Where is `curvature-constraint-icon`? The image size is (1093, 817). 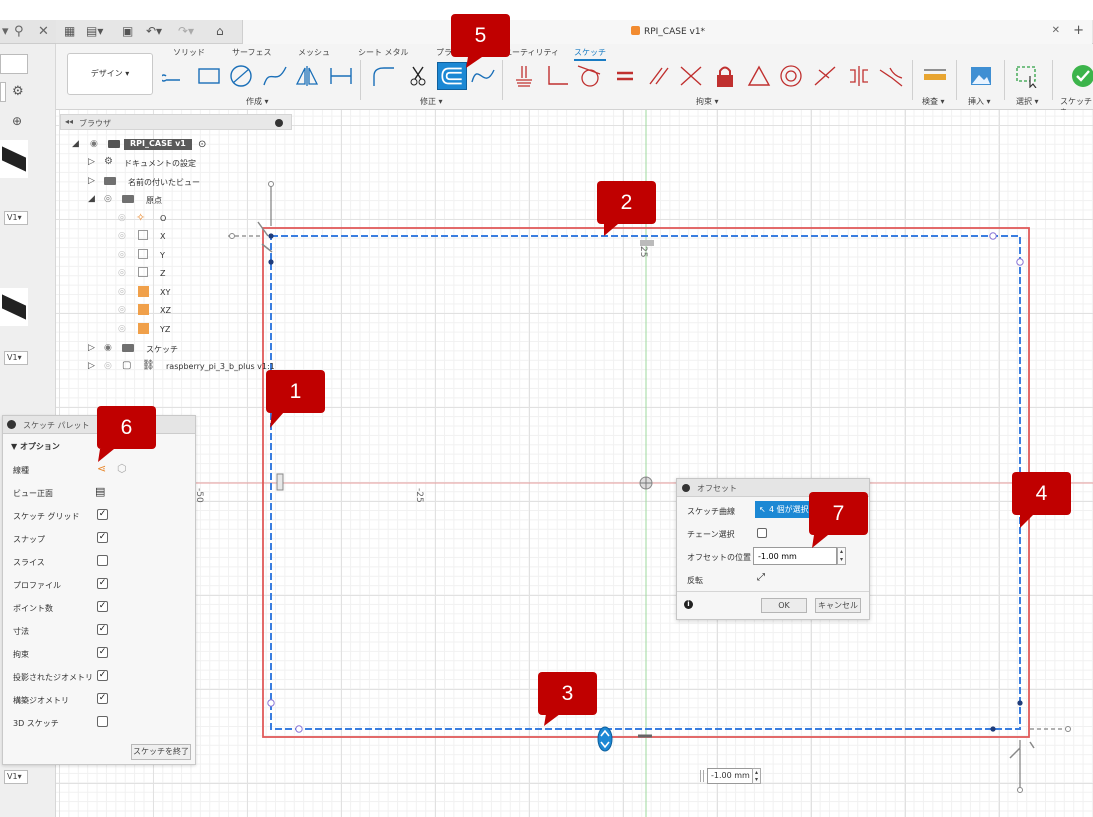
curvature-constraint-icon is located at coordinates (891, 76).